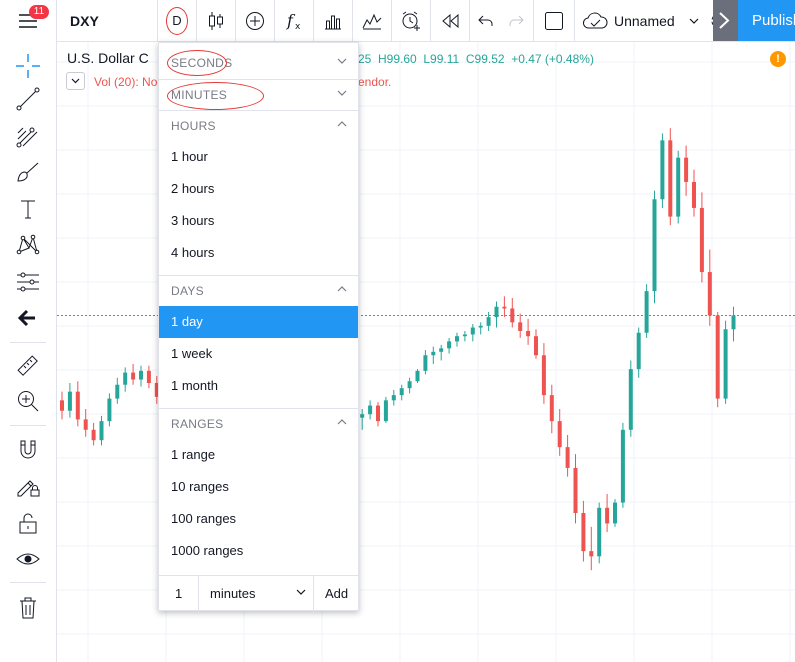  I want to click on chart-type-button, so click(216, 20).